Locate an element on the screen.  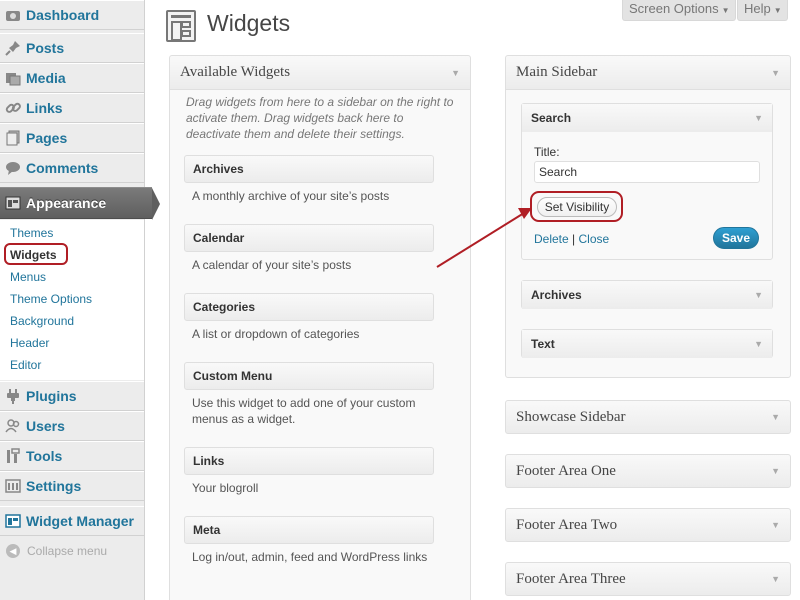
widget-header: Text ▼ is located at coordinates (647, 344).